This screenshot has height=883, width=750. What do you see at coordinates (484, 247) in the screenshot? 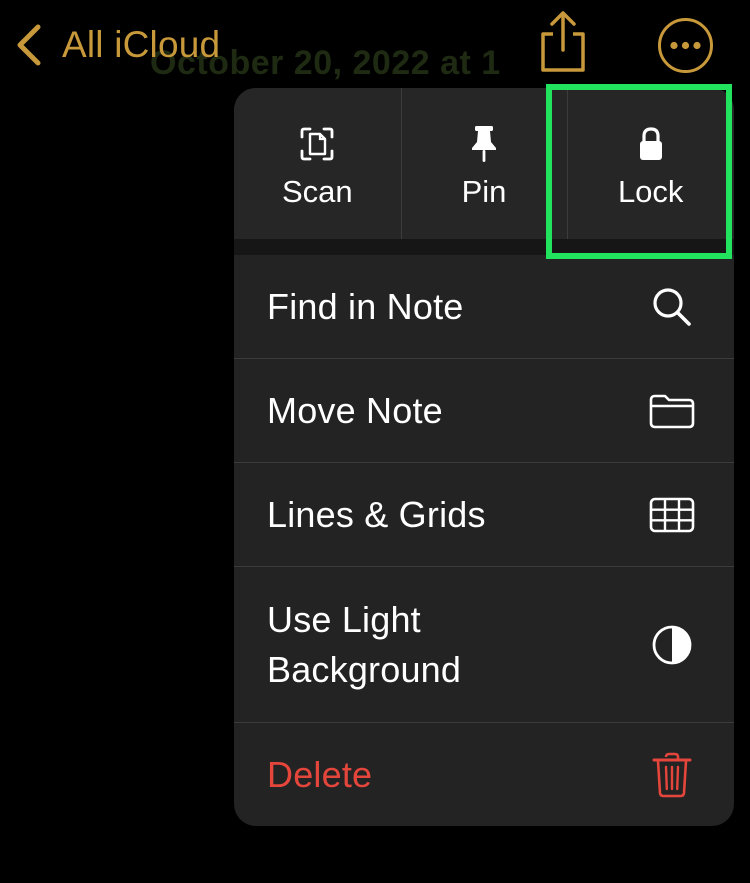
I see `menu-section-separator` at bounding box center [484, 247].